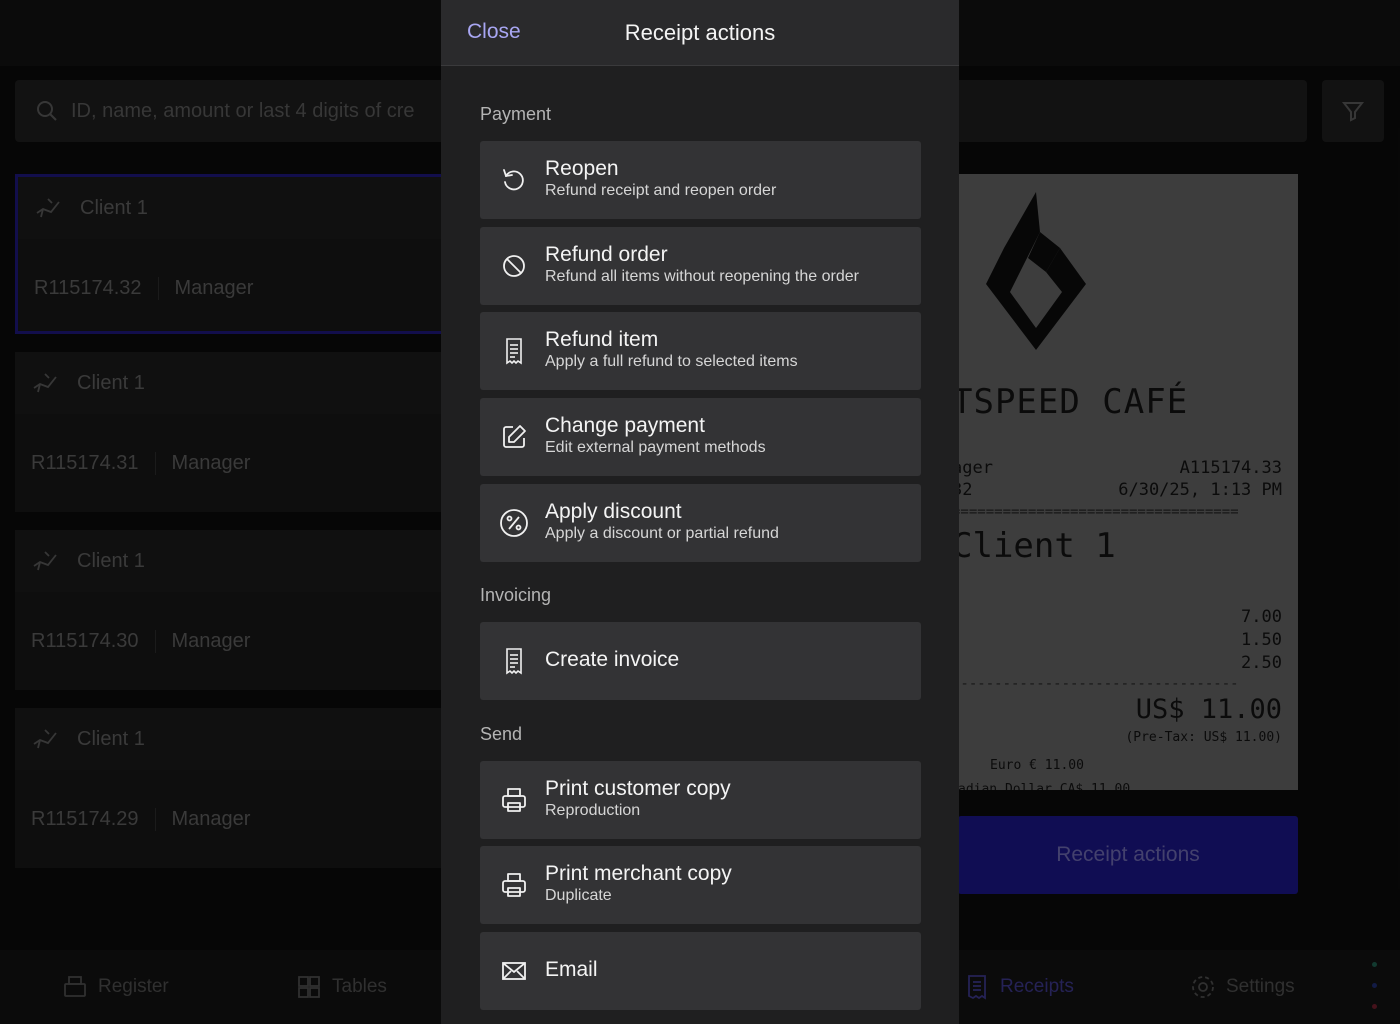 This screenshot has height=1024, width=1400. What do you see at coordinates (613, 511) in the screenshot?
I see `apply-discount-title: Apply discount` at bounding box center [613, 511].